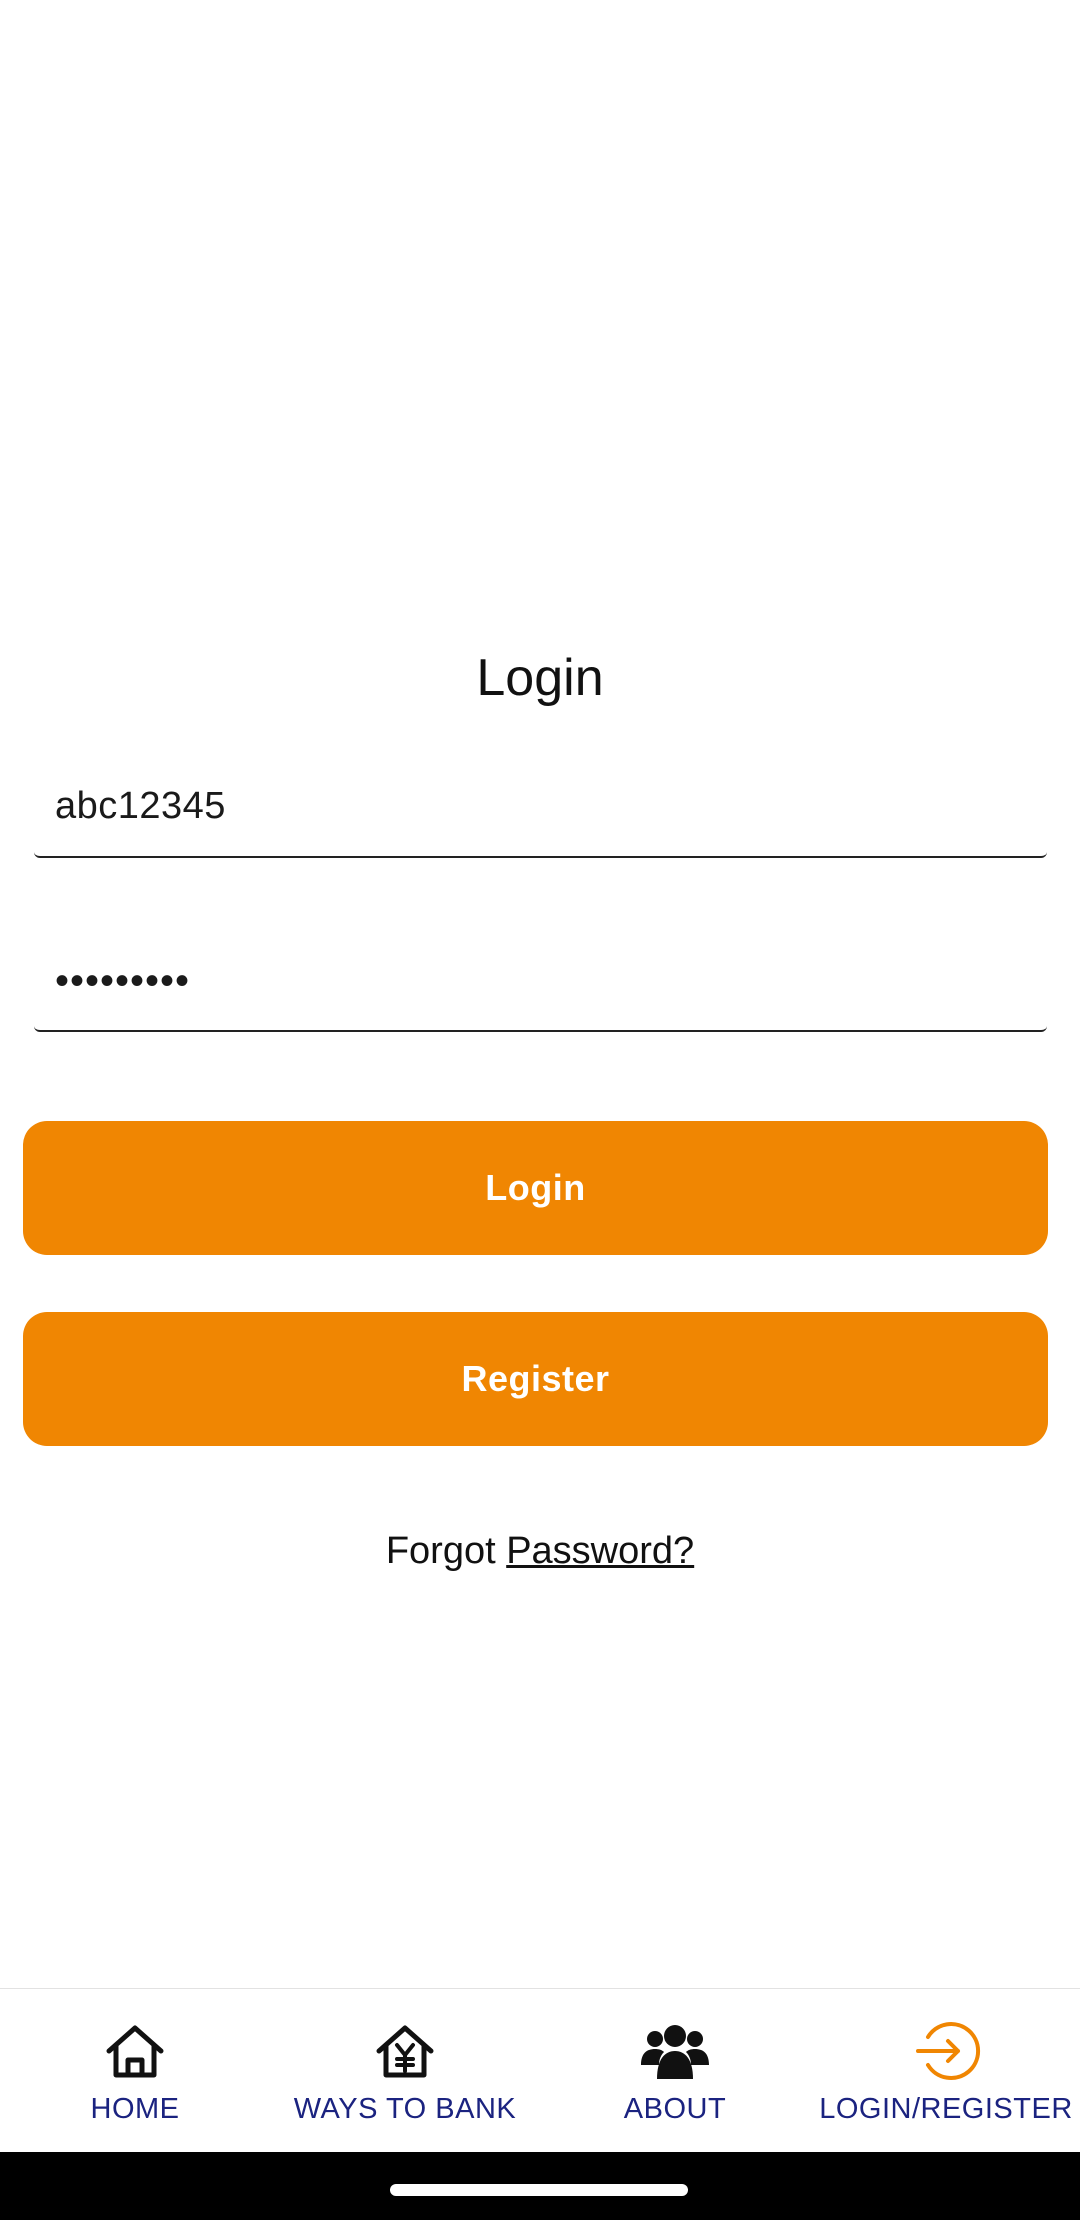 Image resolution: width=1080 pixels, height=2220 pixels. Describe the element at coordinates (948, 2051) in the screenshot. I see `login-arrow-icon` at that location.